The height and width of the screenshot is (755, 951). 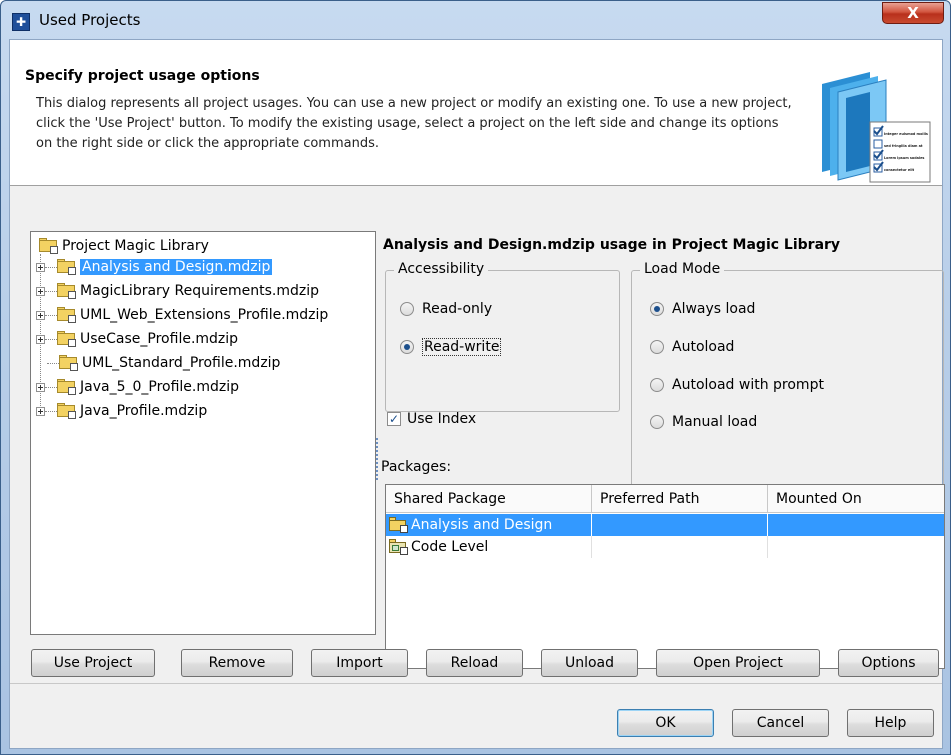 I want to click on tree-item: UseCase_Profile.mdzip, so click(x=137, y=339).